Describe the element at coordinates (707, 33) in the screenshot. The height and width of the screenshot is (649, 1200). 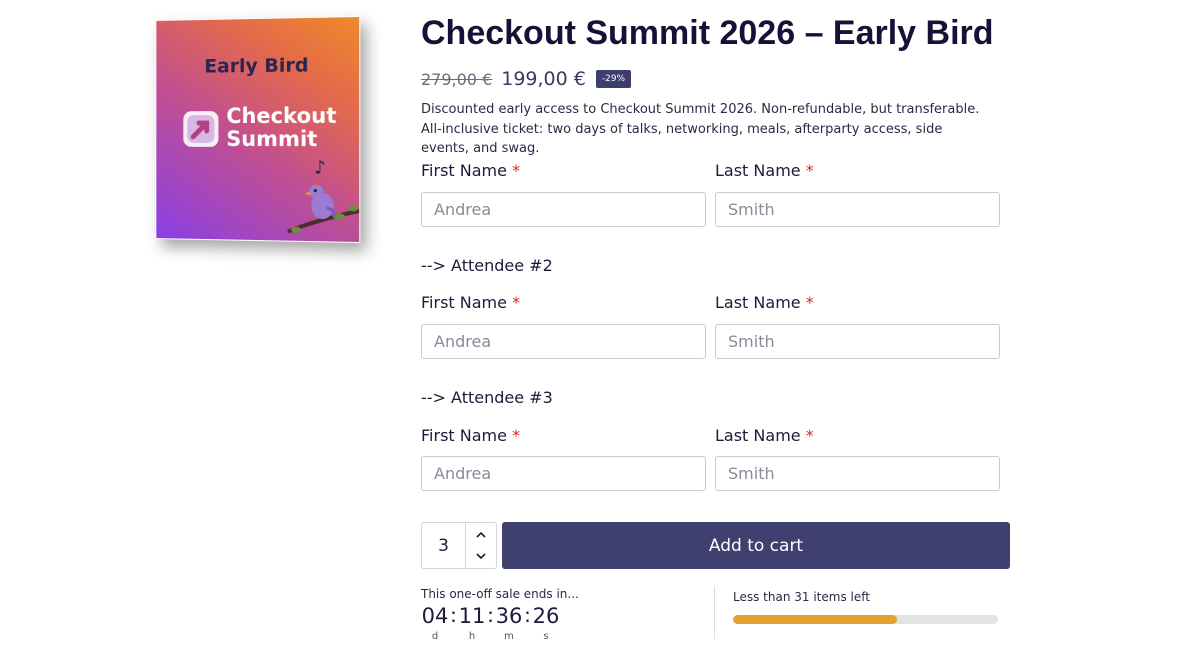
I see `product-title: Checkout Summit 2026 – Early Bird` at that location.